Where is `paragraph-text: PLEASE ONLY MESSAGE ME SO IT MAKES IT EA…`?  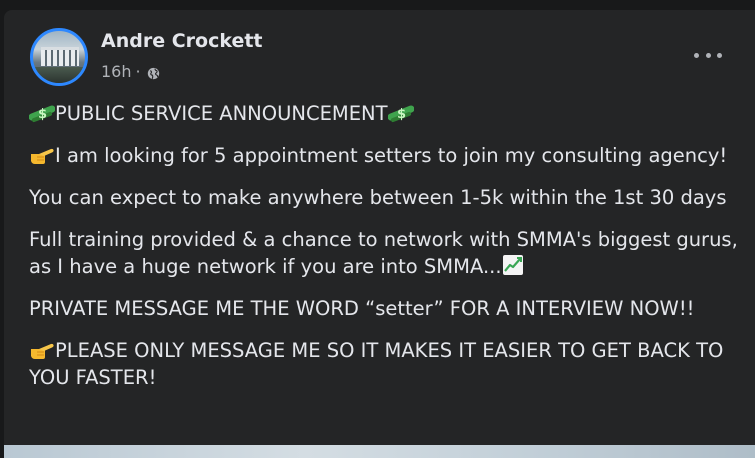
paragraph-text: PLEASE ONLY MESSAGE ME SO IT MAKES IT EA… is located at coordinates (376, 364).